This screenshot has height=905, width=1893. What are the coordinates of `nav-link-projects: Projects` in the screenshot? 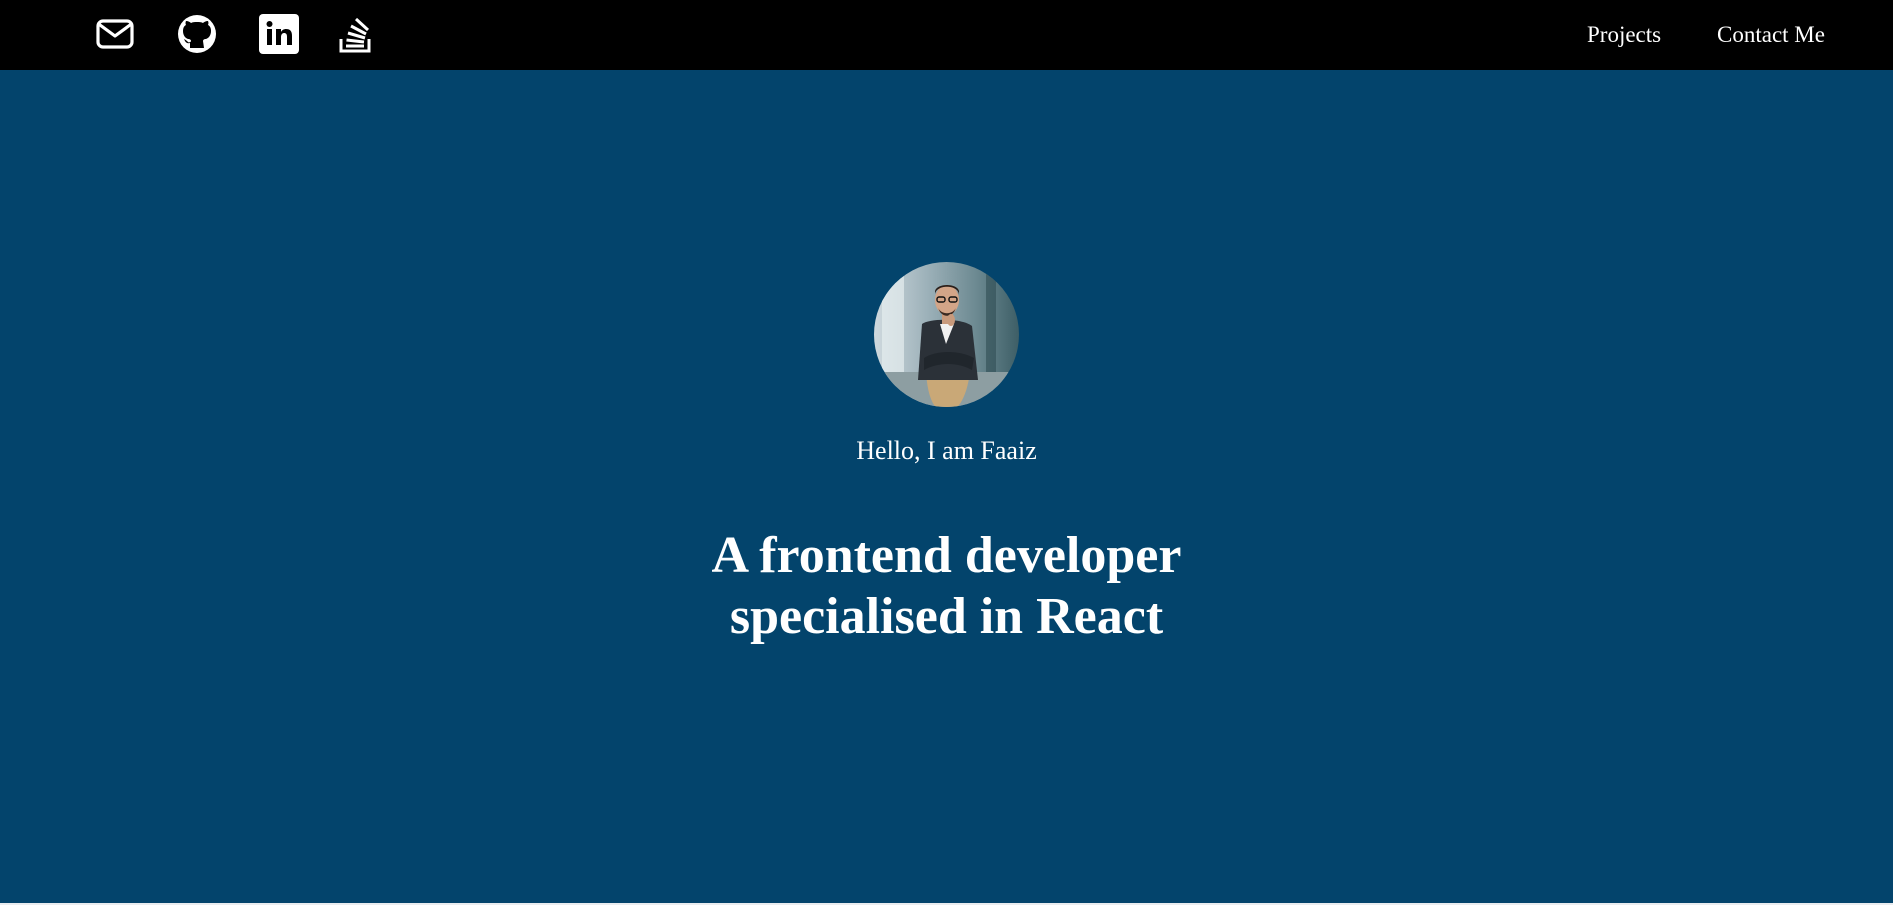 It's located at (1624, 34).